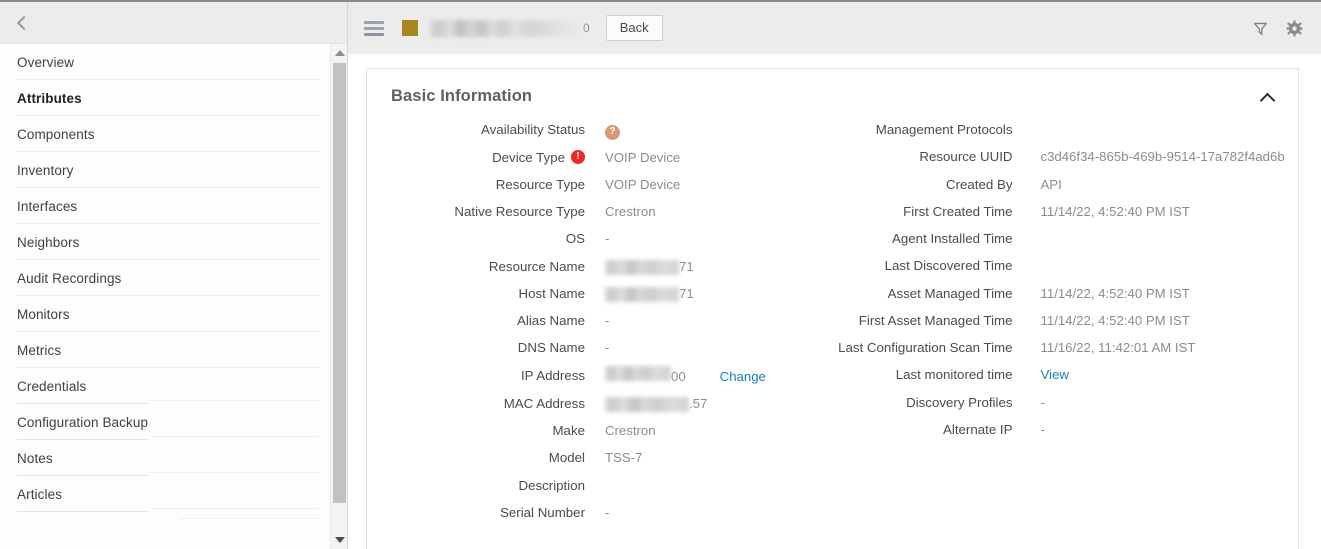  What do you see at coordinates (544, 403) in the screenshot?
I see `field-label: MAC Address` at bounding box center [544, 403].